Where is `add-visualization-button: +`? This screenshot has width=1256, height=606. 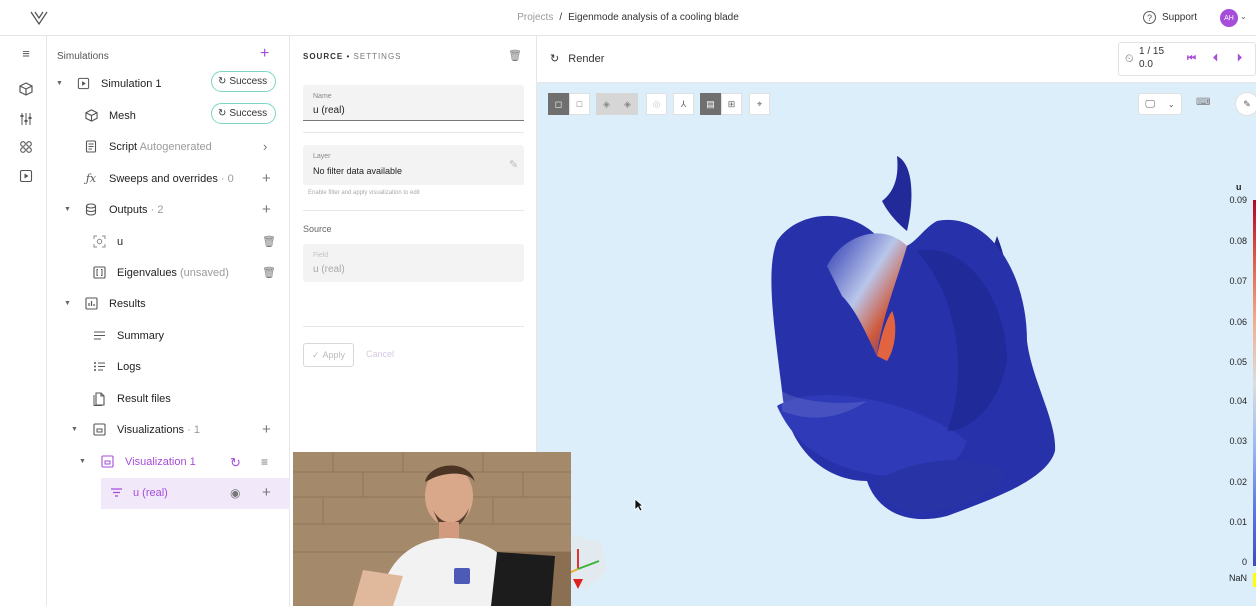
add-visualization-button: + is located at coordinates (266, 429).